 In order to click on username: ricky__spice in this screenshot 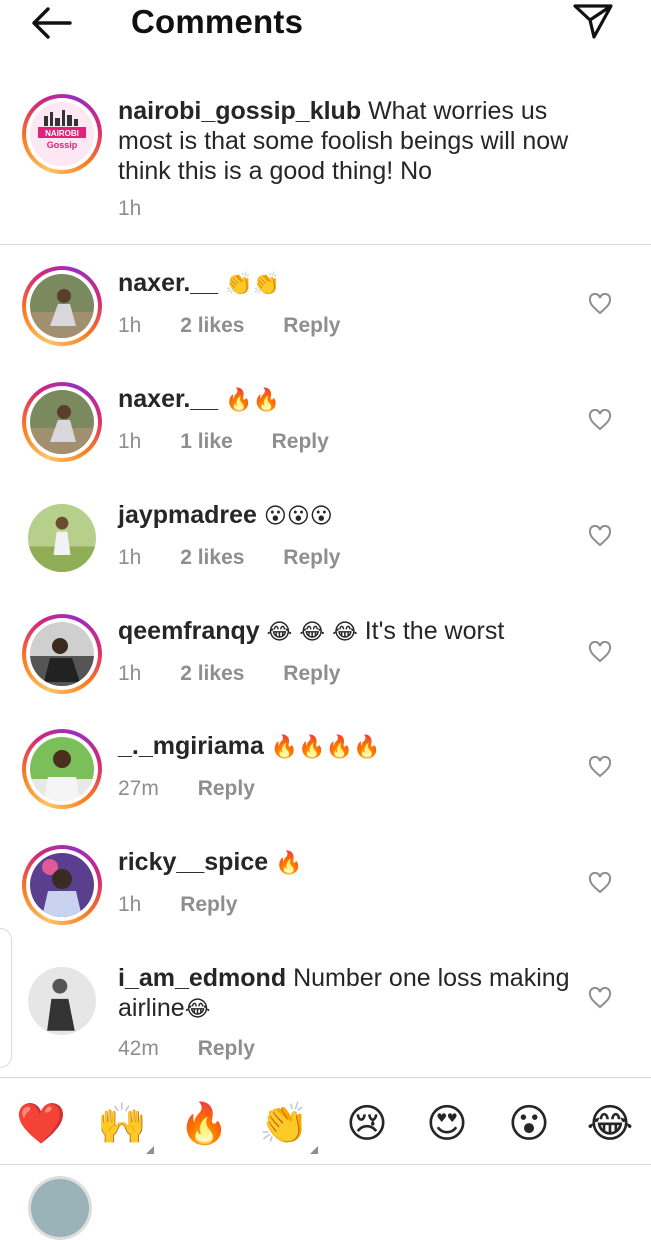, I will do `click(193, 862)`.